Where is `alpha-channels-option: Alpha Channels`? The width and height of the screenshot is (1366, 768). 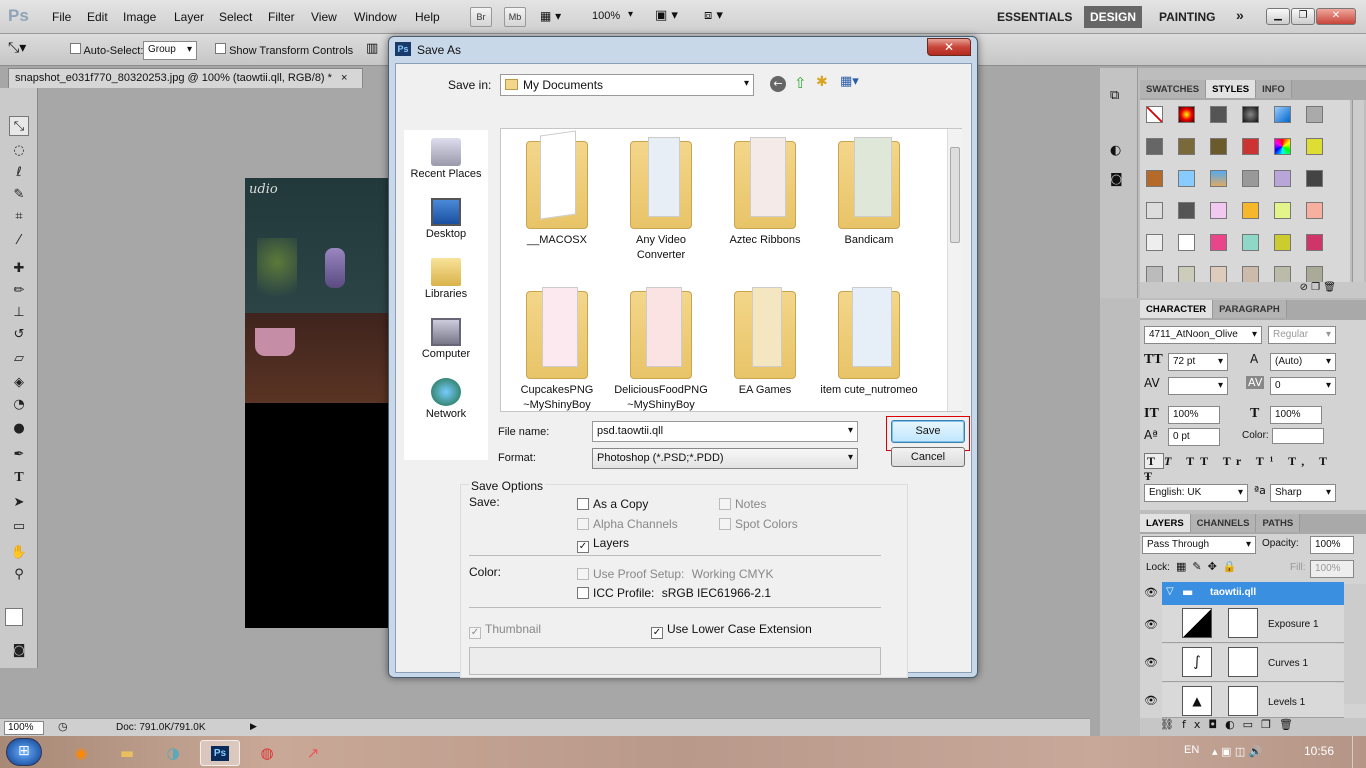 alpha-channels-option: Alpha Channels is located at coordinates (627, 524).